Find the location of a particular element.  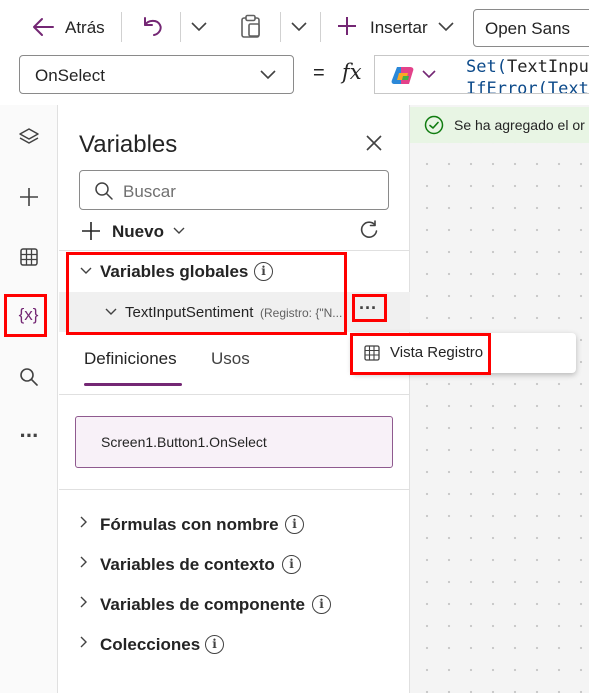

tab-usos: Usos is located at coordinates (230, 359).